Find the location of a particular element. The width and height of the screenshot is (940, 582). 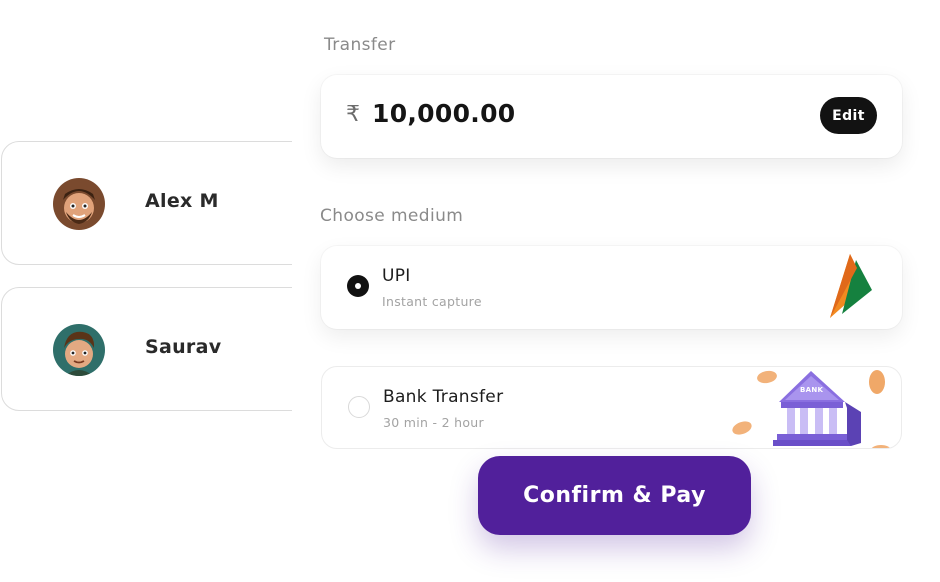

amount-card: ₹ 10,000.00 Edit is located at coordinates (611, 116).